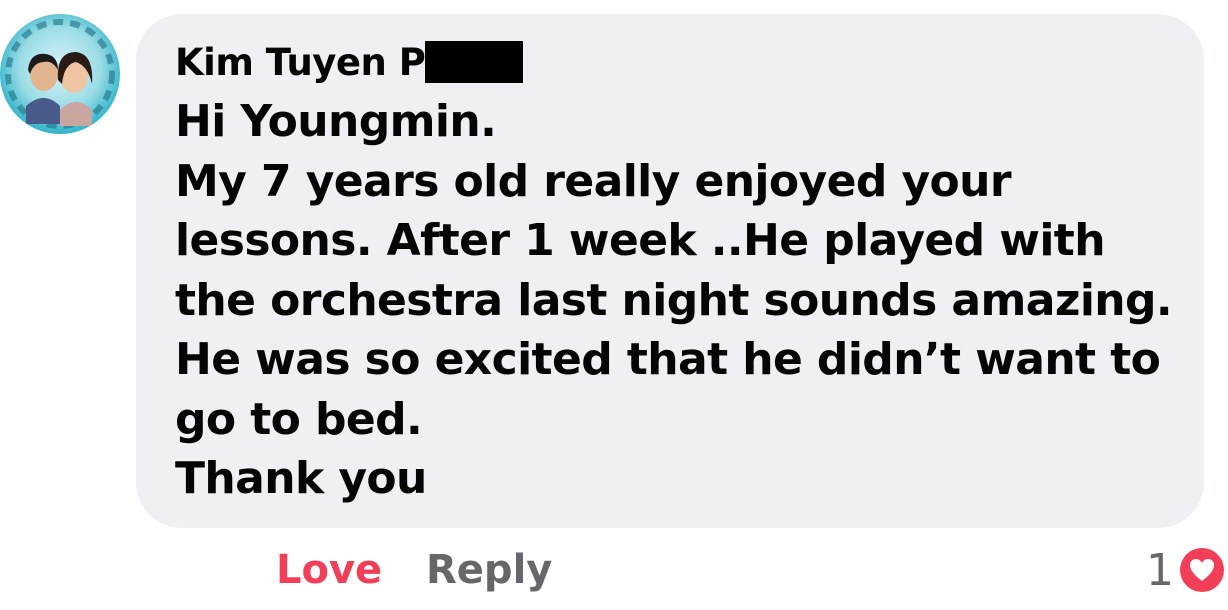  I want to click on reaction-count: 1, so click(1160, 570).